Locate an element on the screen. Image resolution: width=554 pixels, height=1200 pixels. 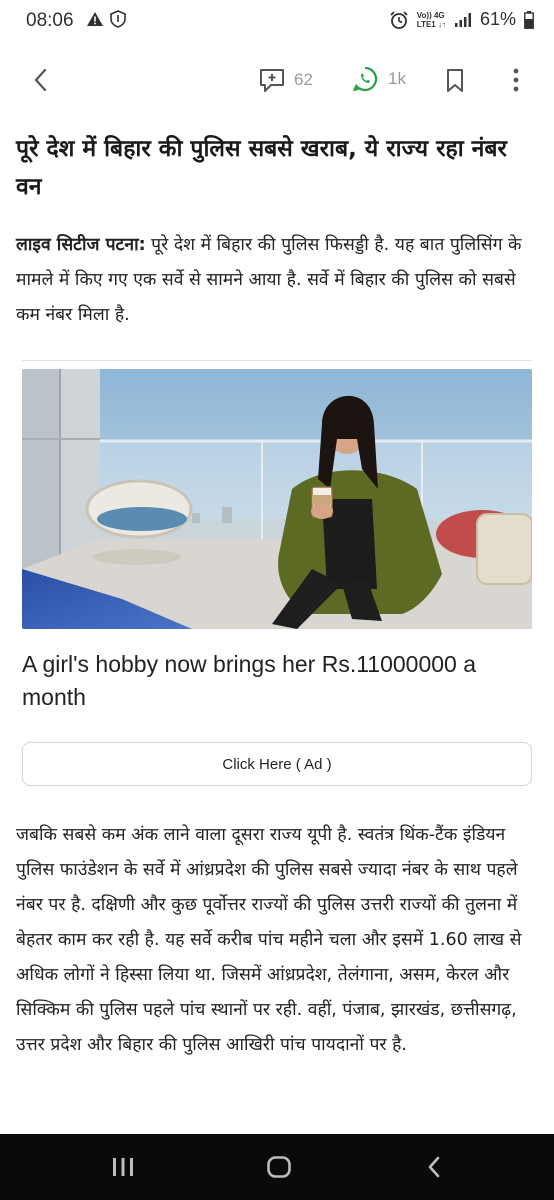
bookmark-icon is located at coordinates (455, 81).